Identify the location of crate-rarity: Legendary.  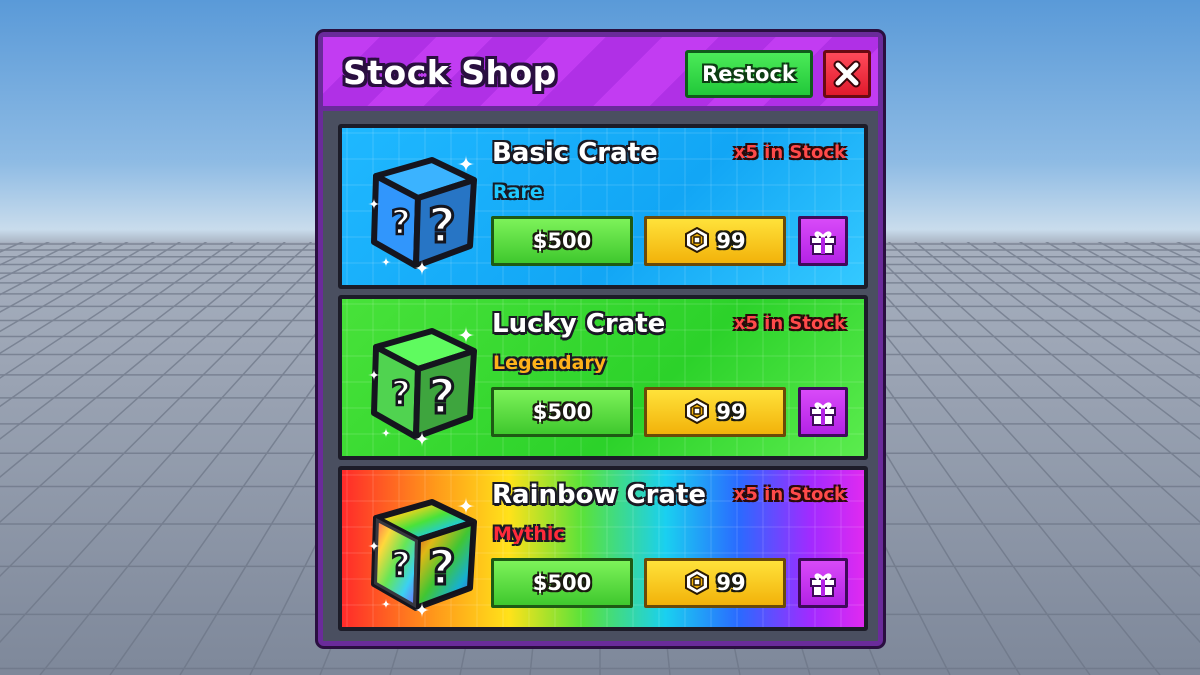
(550, 363).